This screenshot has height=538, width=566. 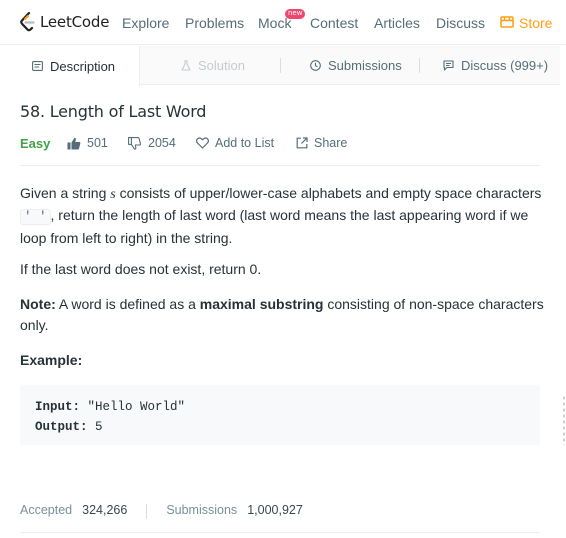 I want to click on leetcode-logo: LeetCode, so click(x=64, y=22).